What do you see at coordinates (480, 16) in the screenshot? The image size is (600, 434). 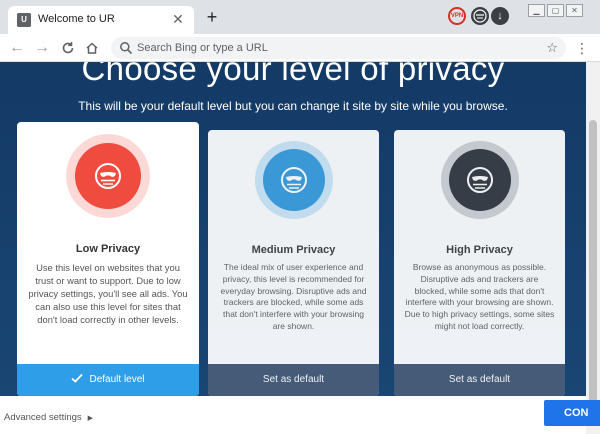 I see `ur-shield-extension-icon` at bounding box center [480, 16].